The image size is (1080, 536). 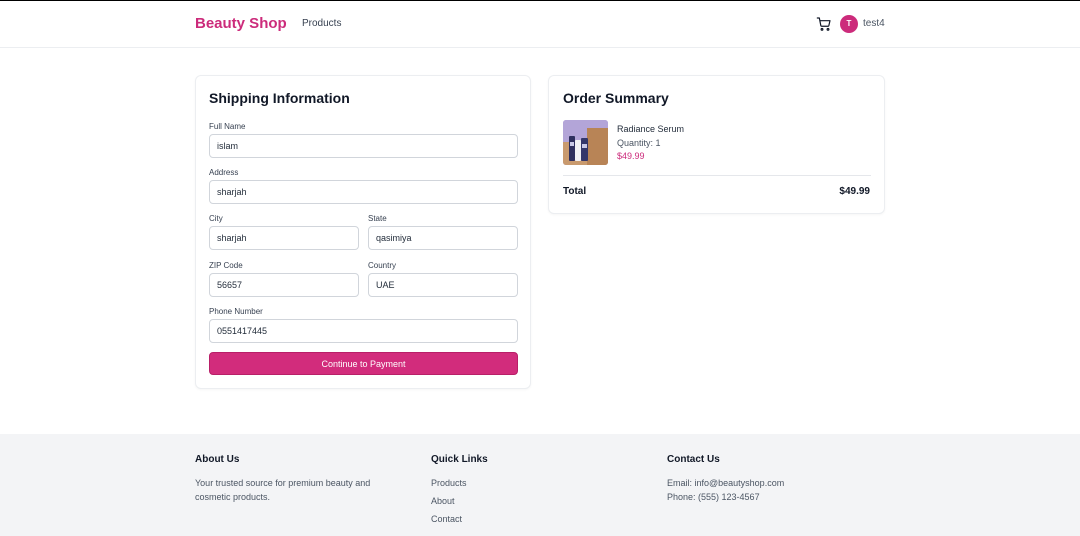 What do you see at coordinates (363, 363) in the screenshot?
I see `continue-to-payment-button: Continue to Payment` at bounding box center [363, 363].